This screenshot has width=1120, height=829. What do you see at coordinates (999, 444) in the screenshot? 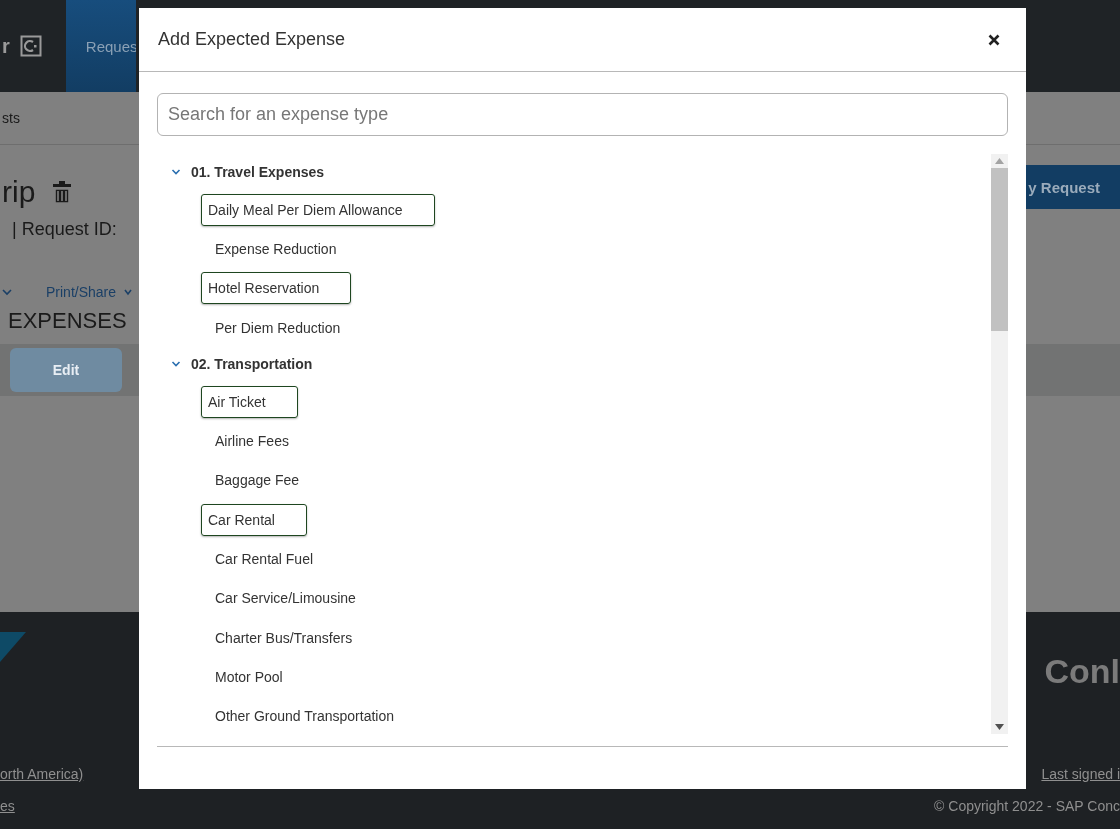
I see `scrollbar` at bounding box center [999, 444].